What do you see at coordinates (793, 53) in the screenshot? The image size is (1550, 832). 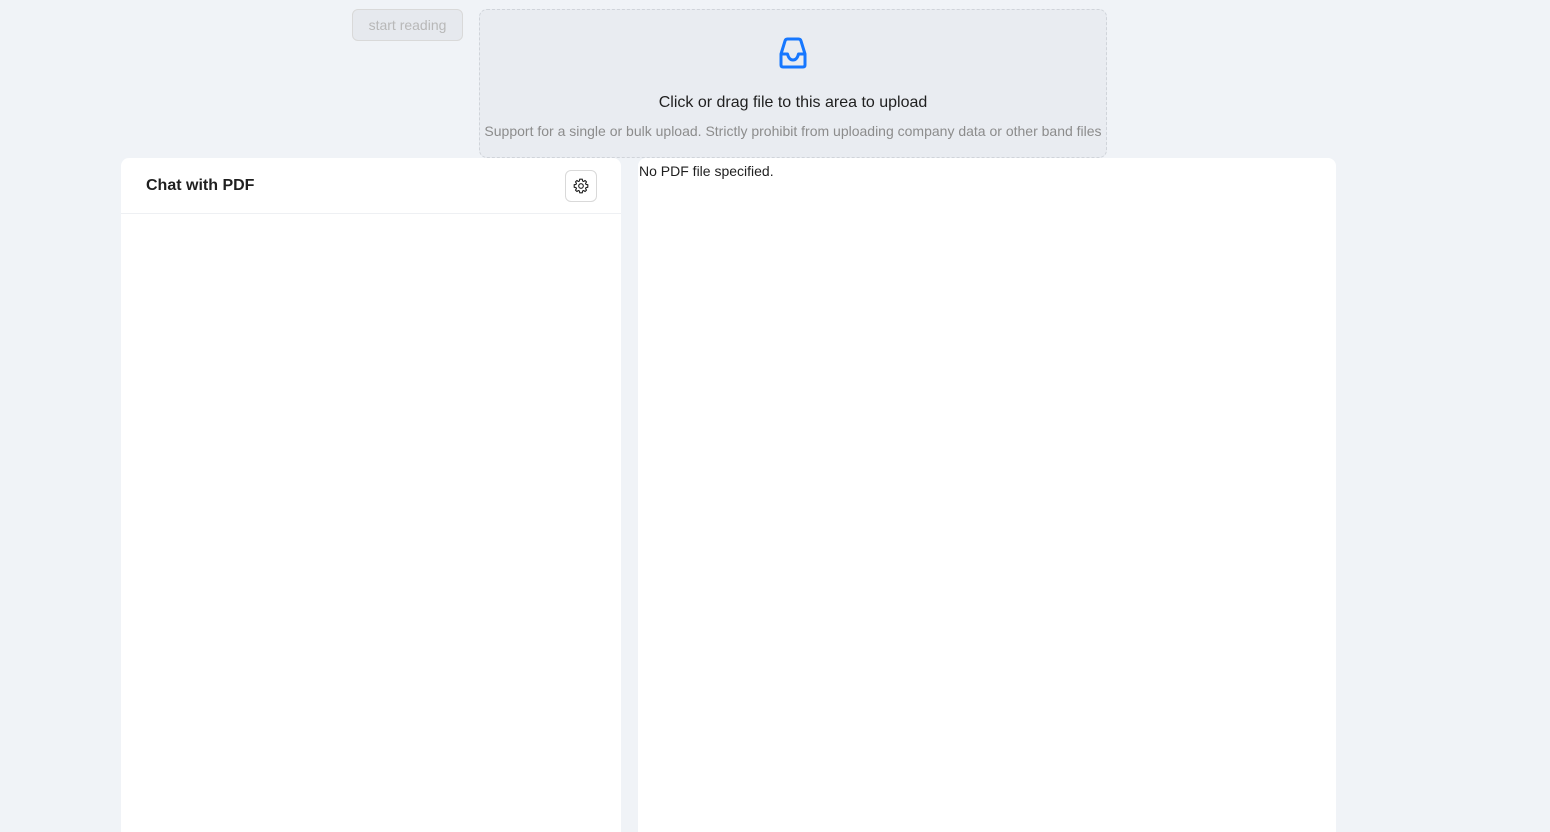 I see `inbox-icon` at bounding box center [793, 53].